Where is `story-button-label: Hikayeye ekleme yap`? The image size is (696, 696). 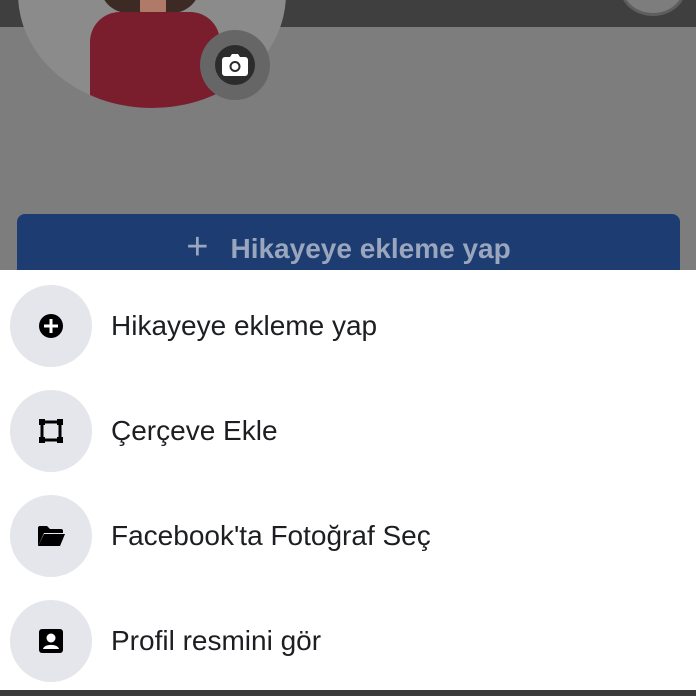
story-button-label: Hikayeye ekleme yap is located at coordinates (370, 248).